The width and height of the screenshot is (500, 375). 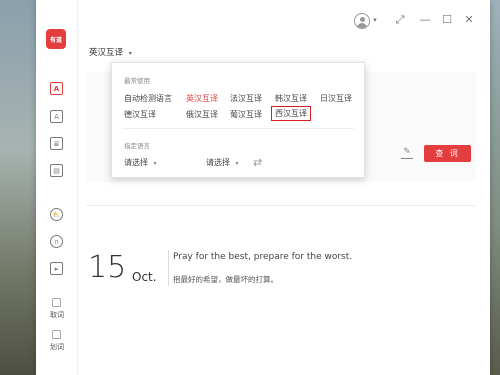 I want to click on sidebar: 有道 A A ≣ ▤ ⛅ ∩ ▸ 取词 划词, so click(x=57, y=187).